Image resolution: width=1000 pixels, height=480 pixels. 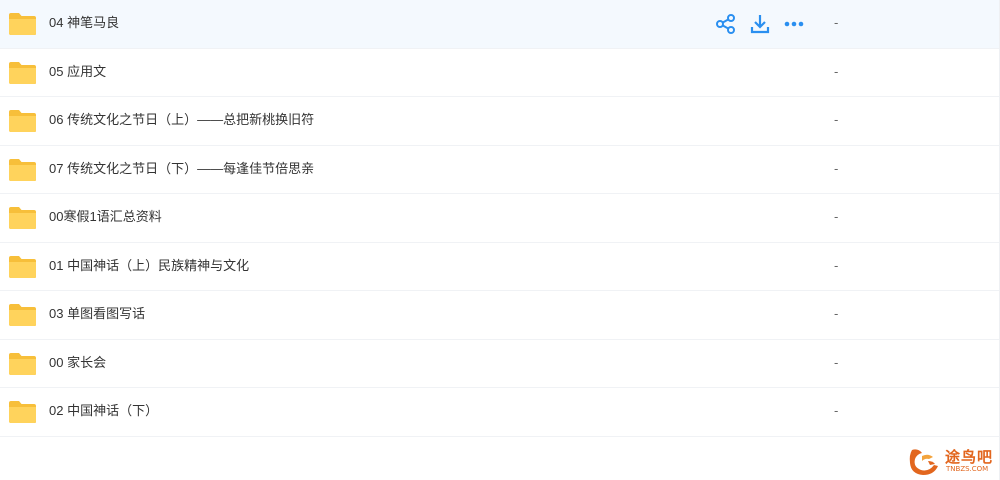 I want to click on file-row: 00寒假1语汇总资料 -, so click(x=500, y=218).